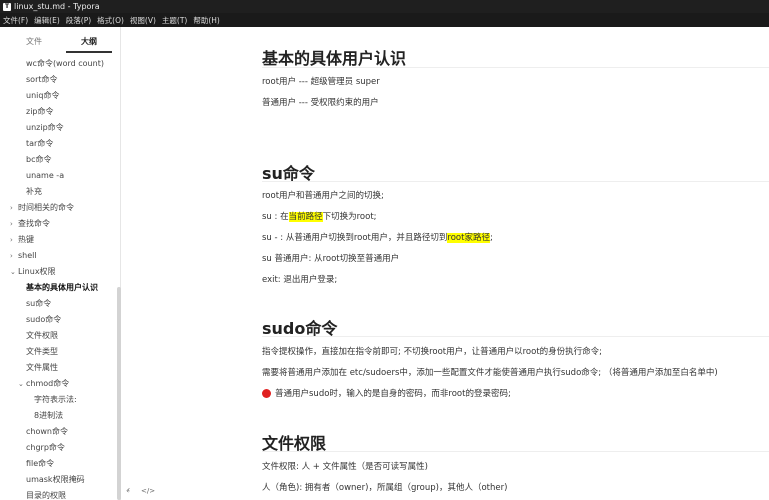 This screenshot has height=500, width=769. I want to click on outline-item: › 时间相关的命令, so click(42, 208).